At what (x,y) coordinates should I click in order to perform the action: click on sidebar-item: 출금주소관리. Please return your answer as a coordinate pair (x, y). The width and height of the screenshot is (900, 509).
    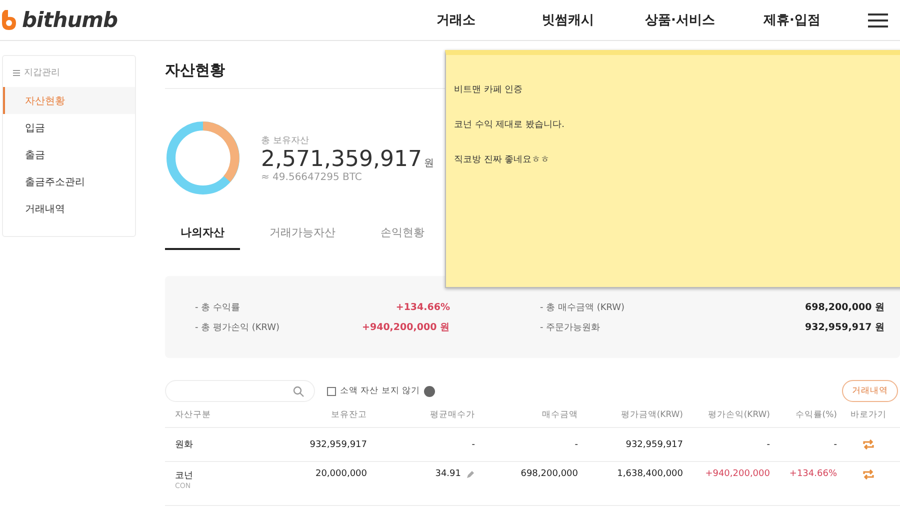
    Looking at the image, I should click on (69, 181).